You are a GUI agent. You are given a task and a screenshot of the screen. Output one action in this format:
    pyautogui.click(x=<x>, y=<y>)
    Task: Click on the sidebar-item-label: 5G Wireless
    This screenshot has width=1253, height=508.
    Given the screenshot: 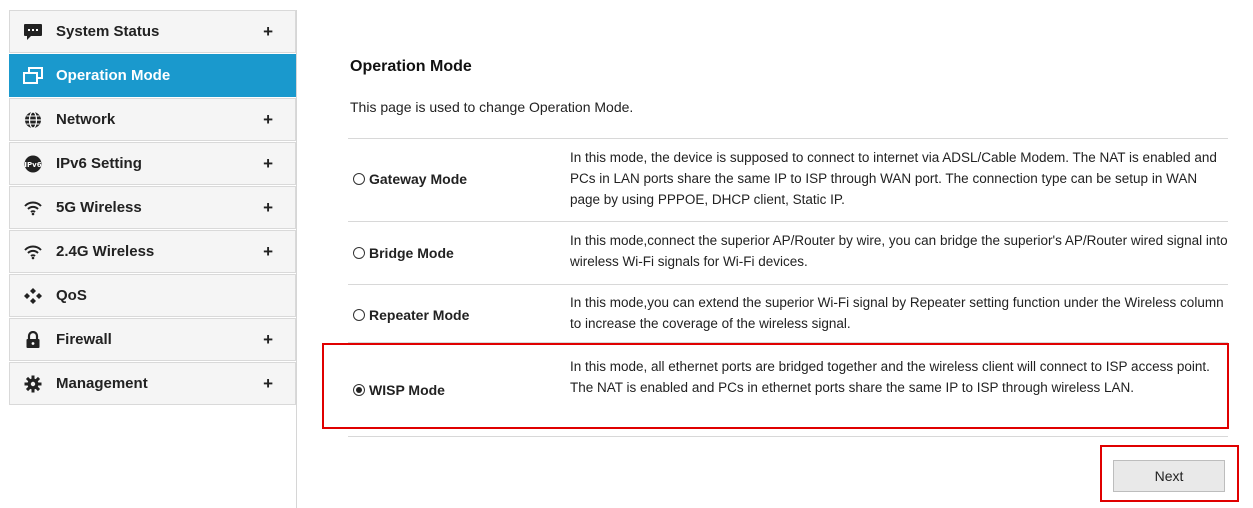 What is the action you would take?
    pyautogui.click(x=99, y=207)
    